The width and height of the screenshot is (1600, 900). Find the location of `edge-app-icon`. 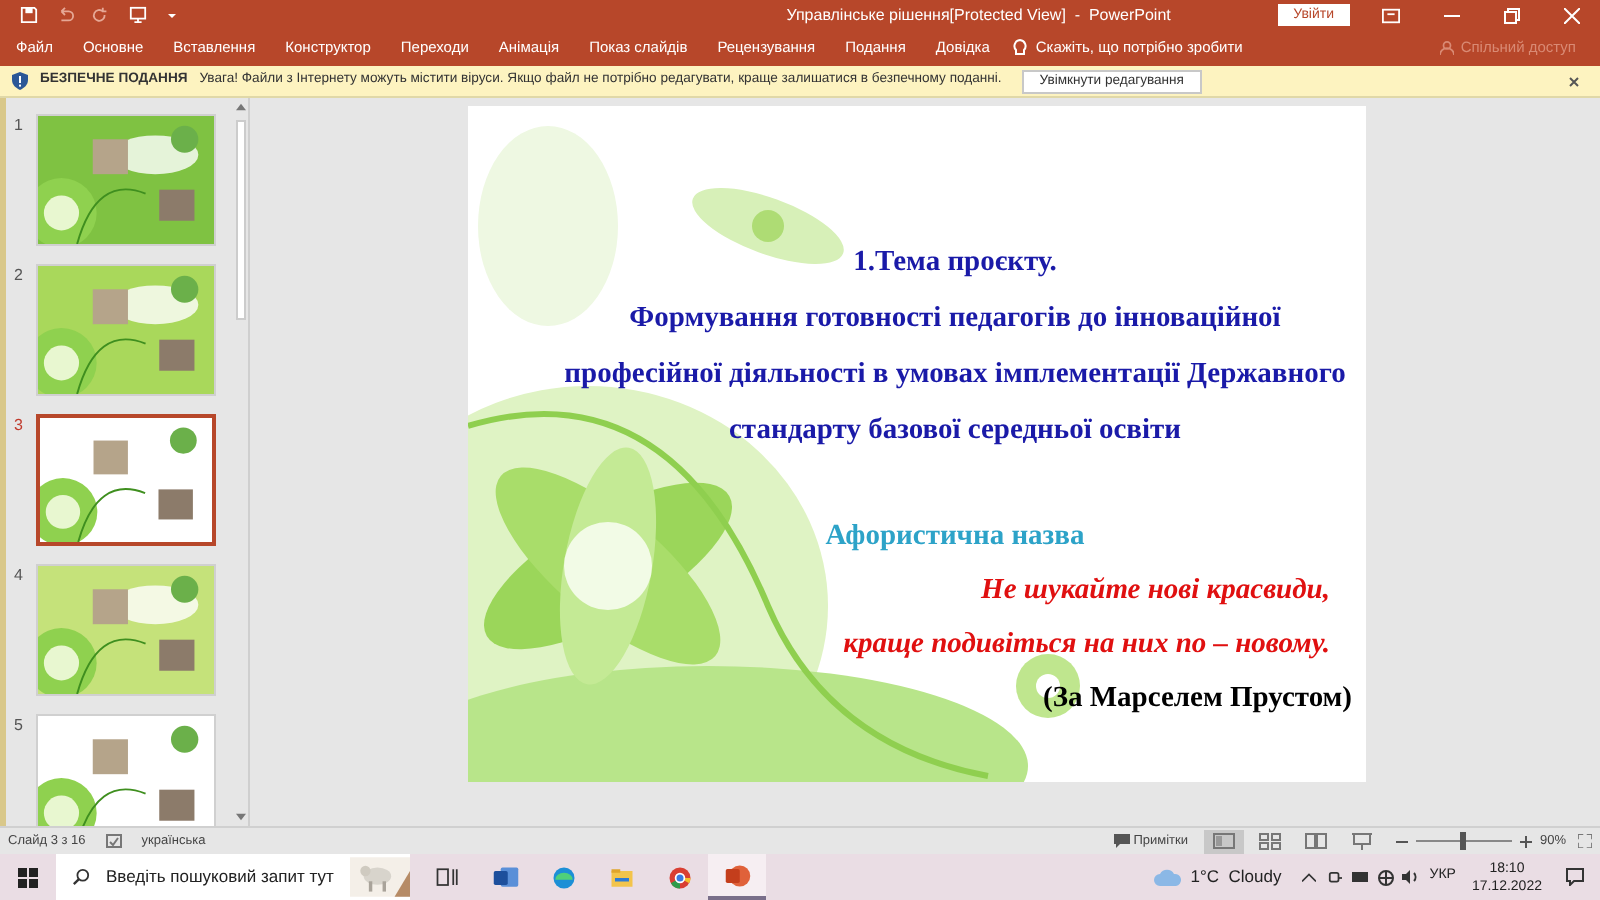

edge-app-icon is located at coordinates (563, 877).